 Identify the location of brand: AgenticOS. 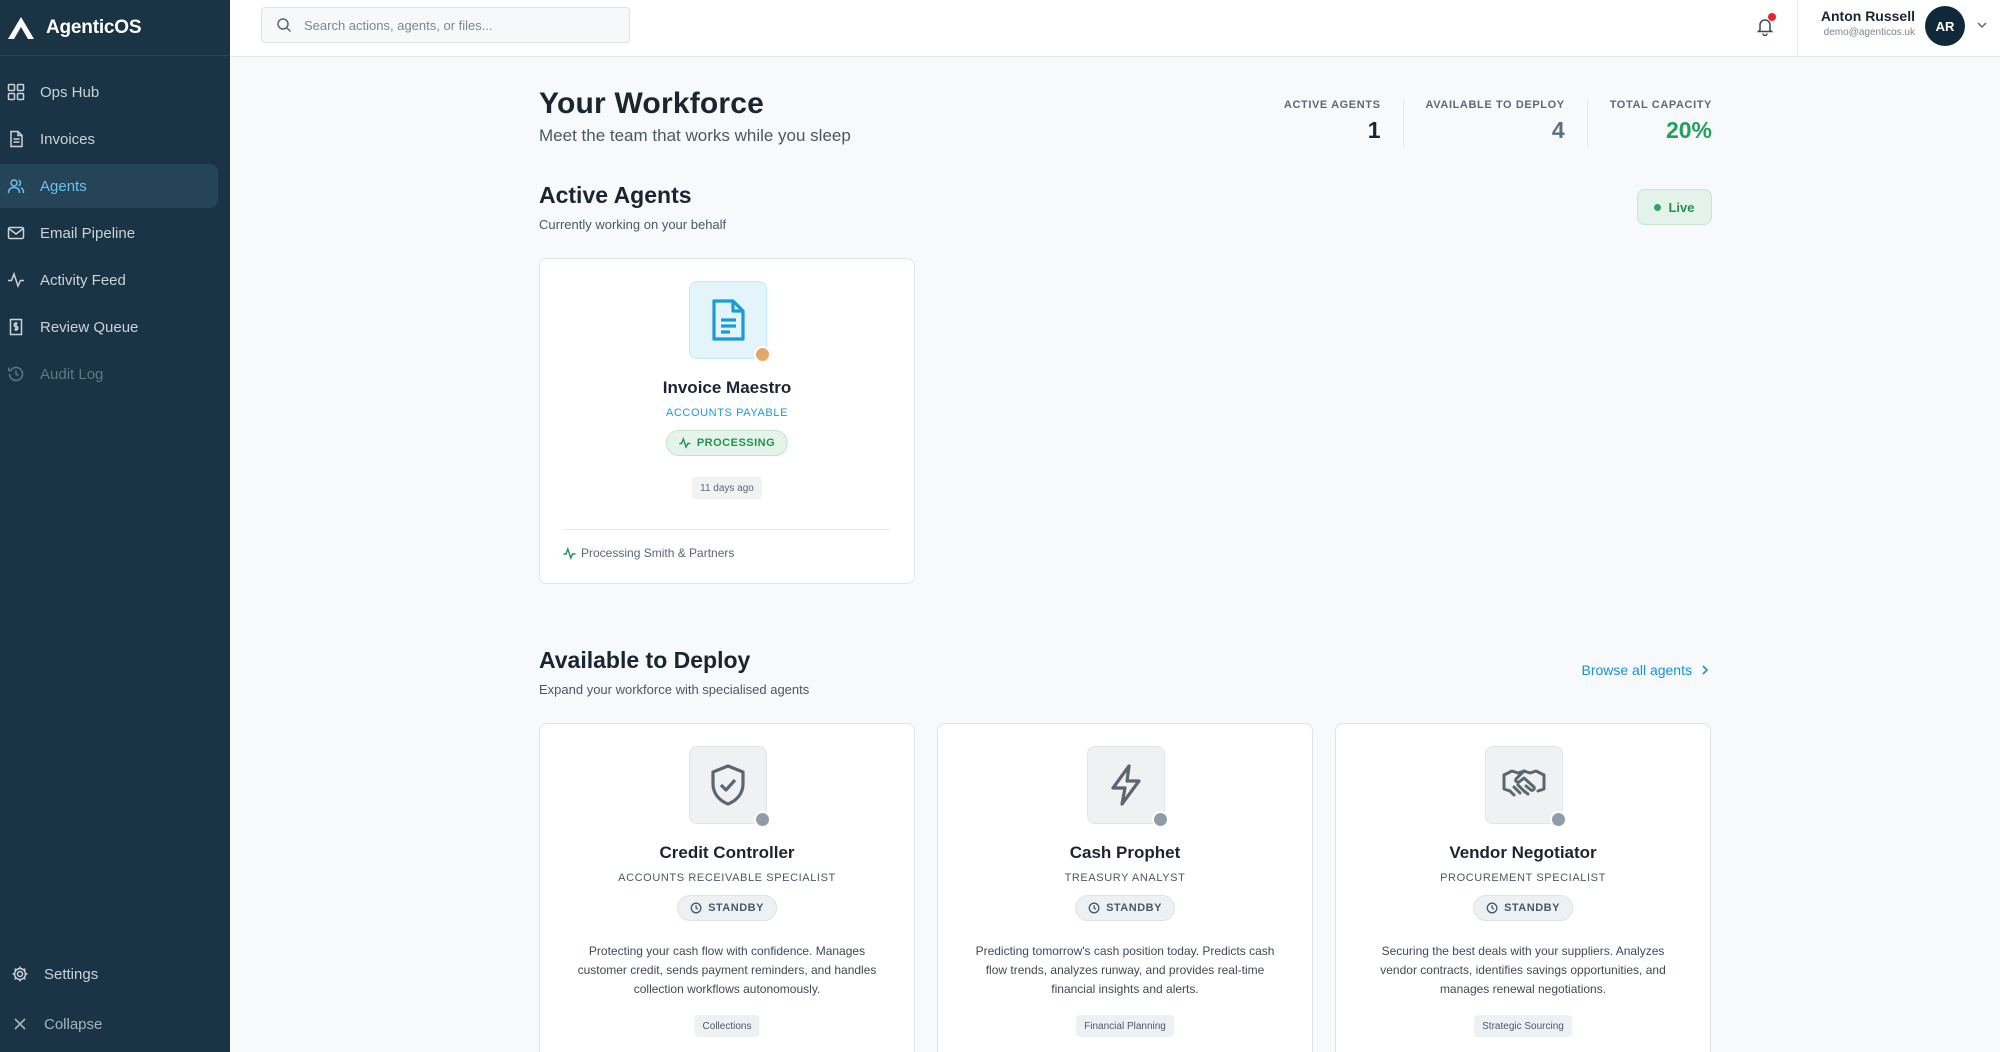
(115, 28).